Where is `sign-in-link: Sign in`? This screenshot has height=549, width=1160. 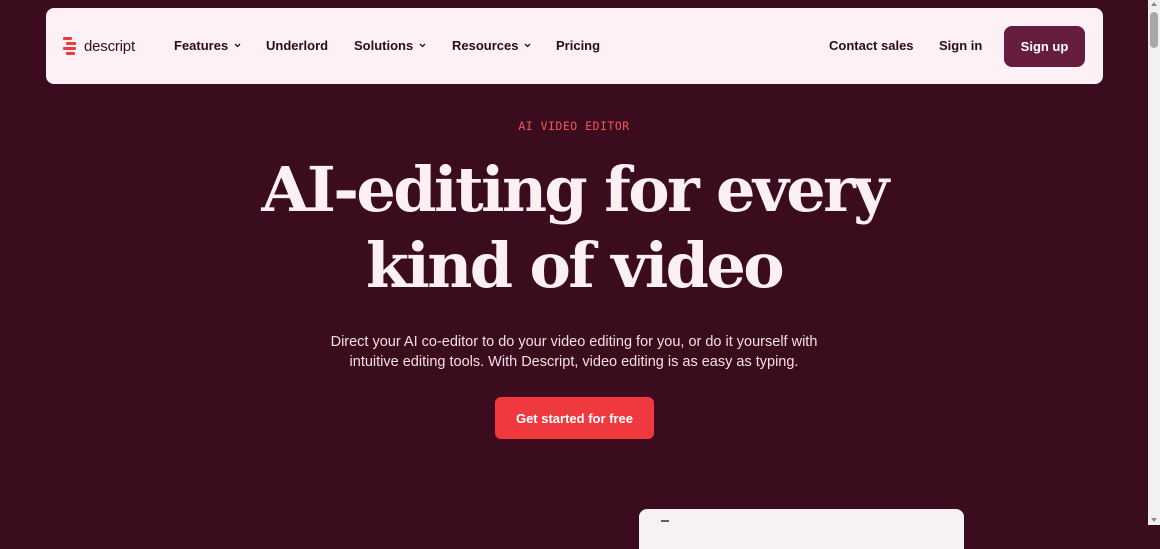 sign-in-link: Sign in is located at coordinates (960, 45).